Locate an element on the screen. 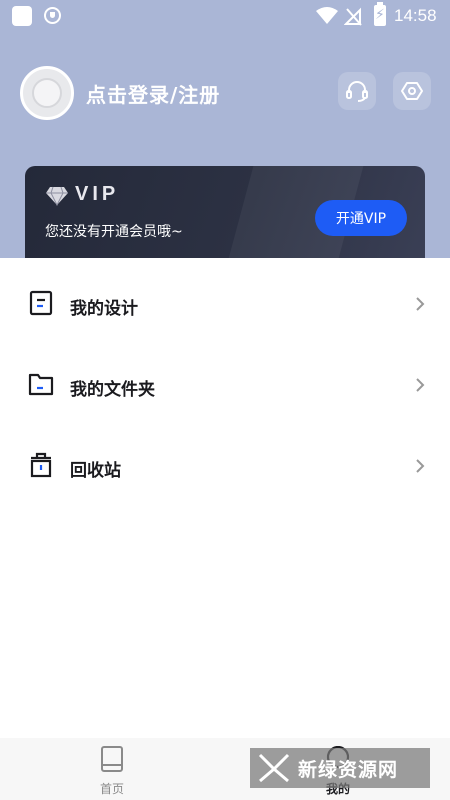  menu-item-label: 回收站 is located at coordinates (95, 471).